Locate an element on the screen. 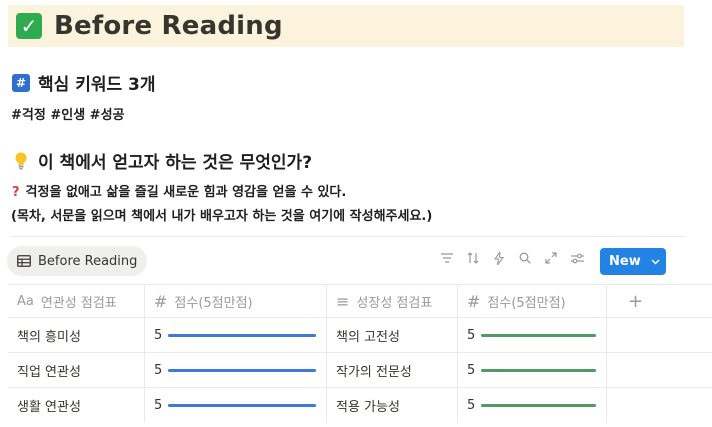  table-row: 책의 흥미성 5 책의 고전성 5 is located at coordinates (360, 334).